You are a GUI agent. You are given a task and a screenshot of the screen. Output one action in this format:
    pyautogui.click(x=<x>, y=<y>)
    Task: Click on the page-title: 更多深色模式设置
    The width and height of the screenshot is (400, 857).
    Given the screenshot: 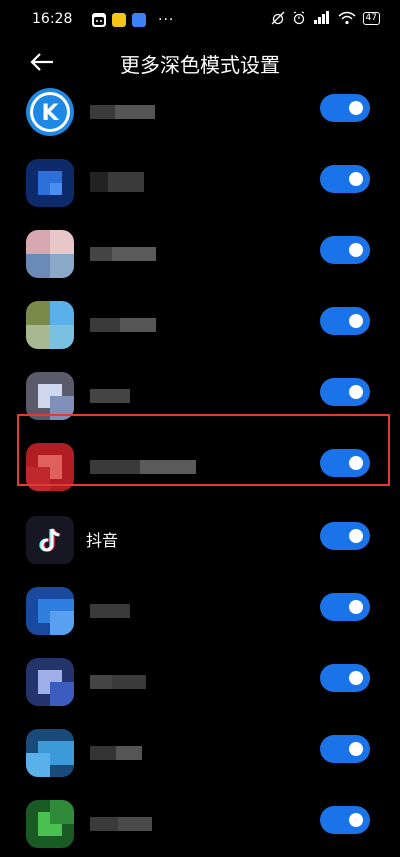 What is the action you would take?
    pyautogui.click(x=200, y=65)
    